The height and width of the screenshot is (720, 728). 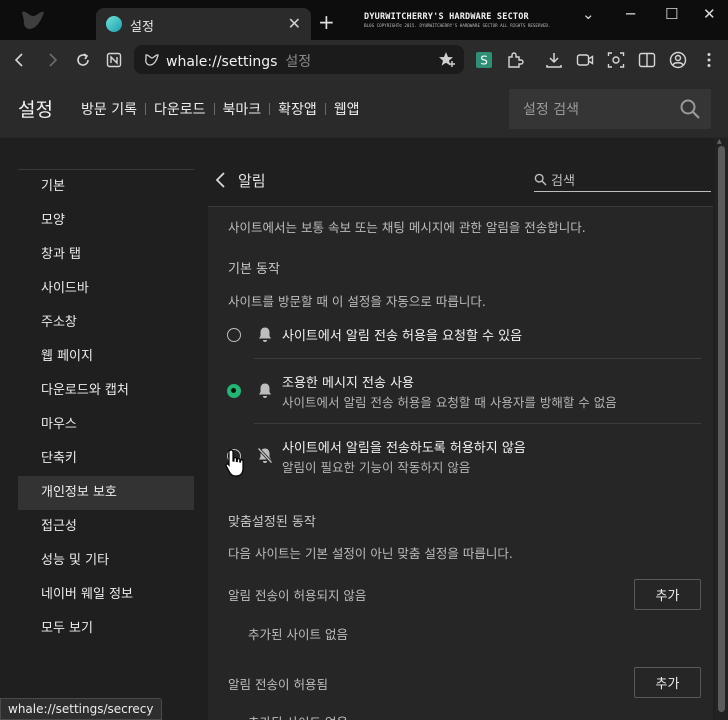 What do you see at coordinates (265, 455) in the screenshot?
I see `bell-off-icon` at bounding box center [265, 455].